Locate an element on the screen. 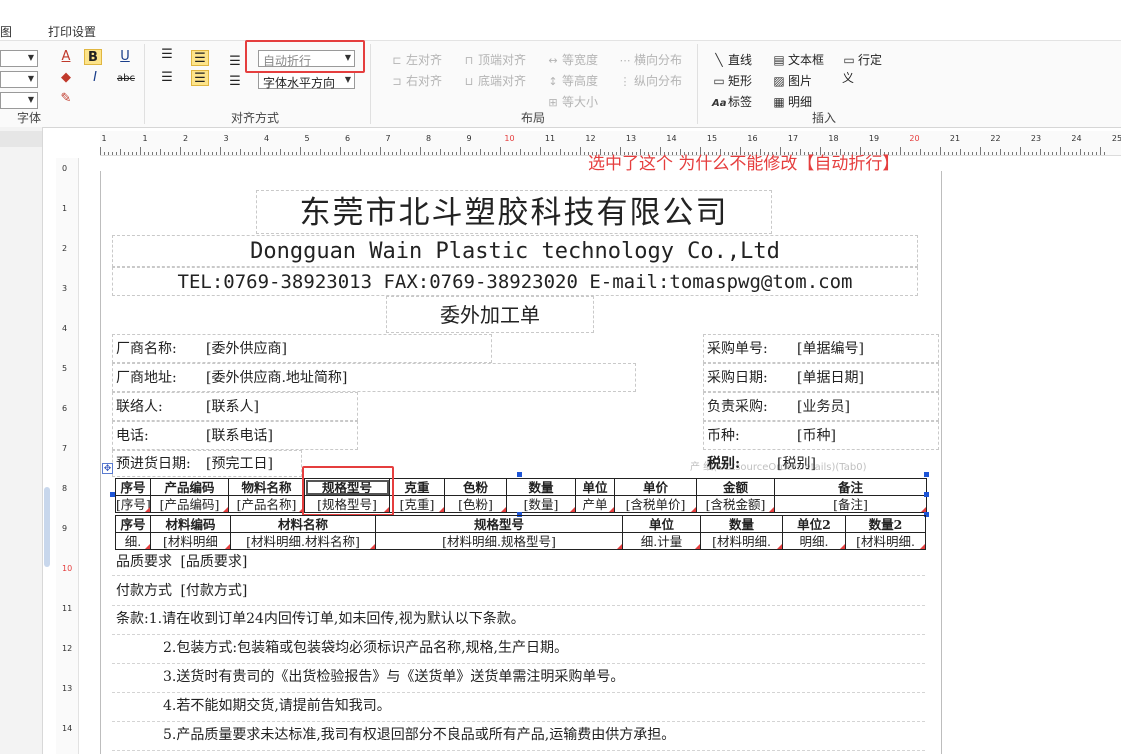 The height and width of the screenshot is (754, 1121). detail-header-cell-6: 数量 is located at coordinates (541, 487).